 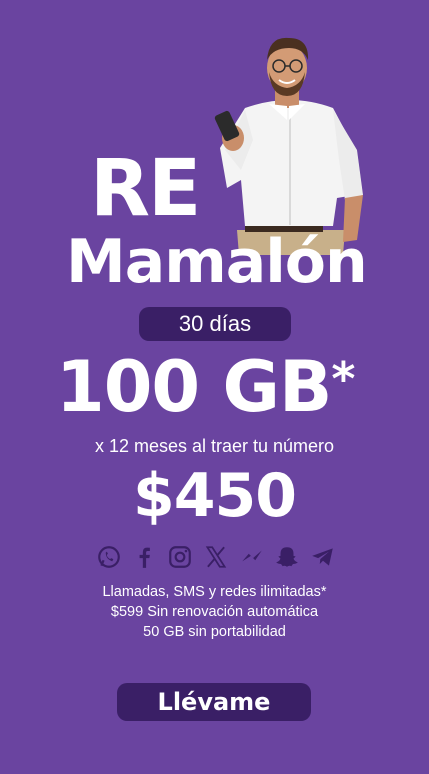 What do you see at coordinates (180, 557) in the screenshot?
I see `instagram-icon` at bounding box center [180, 557].